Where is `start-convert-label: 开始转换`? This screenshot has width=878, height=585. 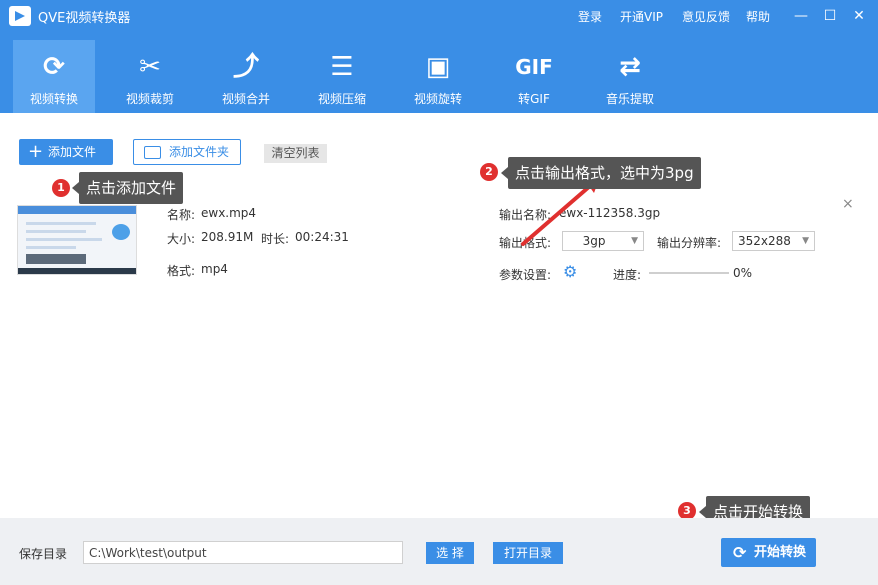
start-convert-label: 开始转换 is located at coordinates (780, 552).